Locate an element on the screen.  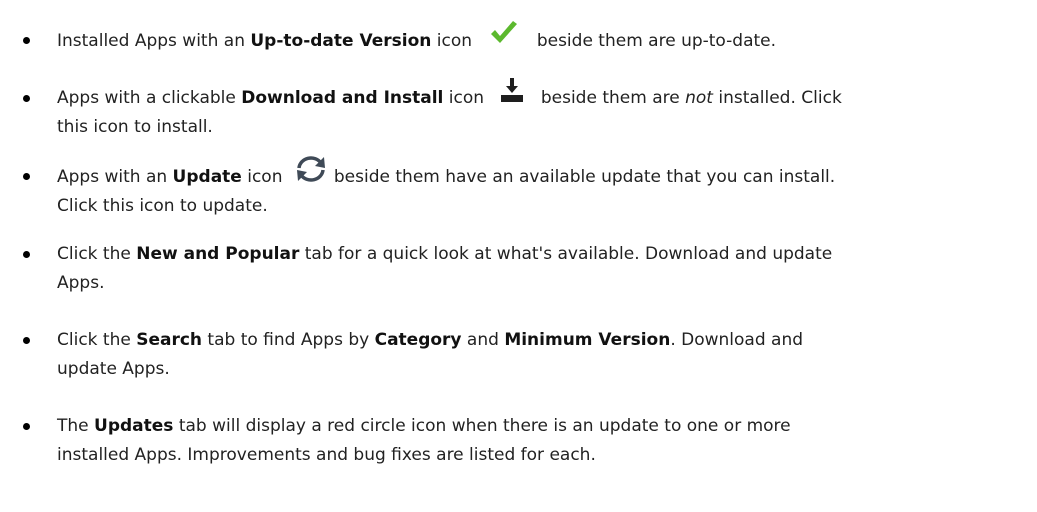
bold-term-download-and-install: Download and Install is located at coordinates (342, 98).